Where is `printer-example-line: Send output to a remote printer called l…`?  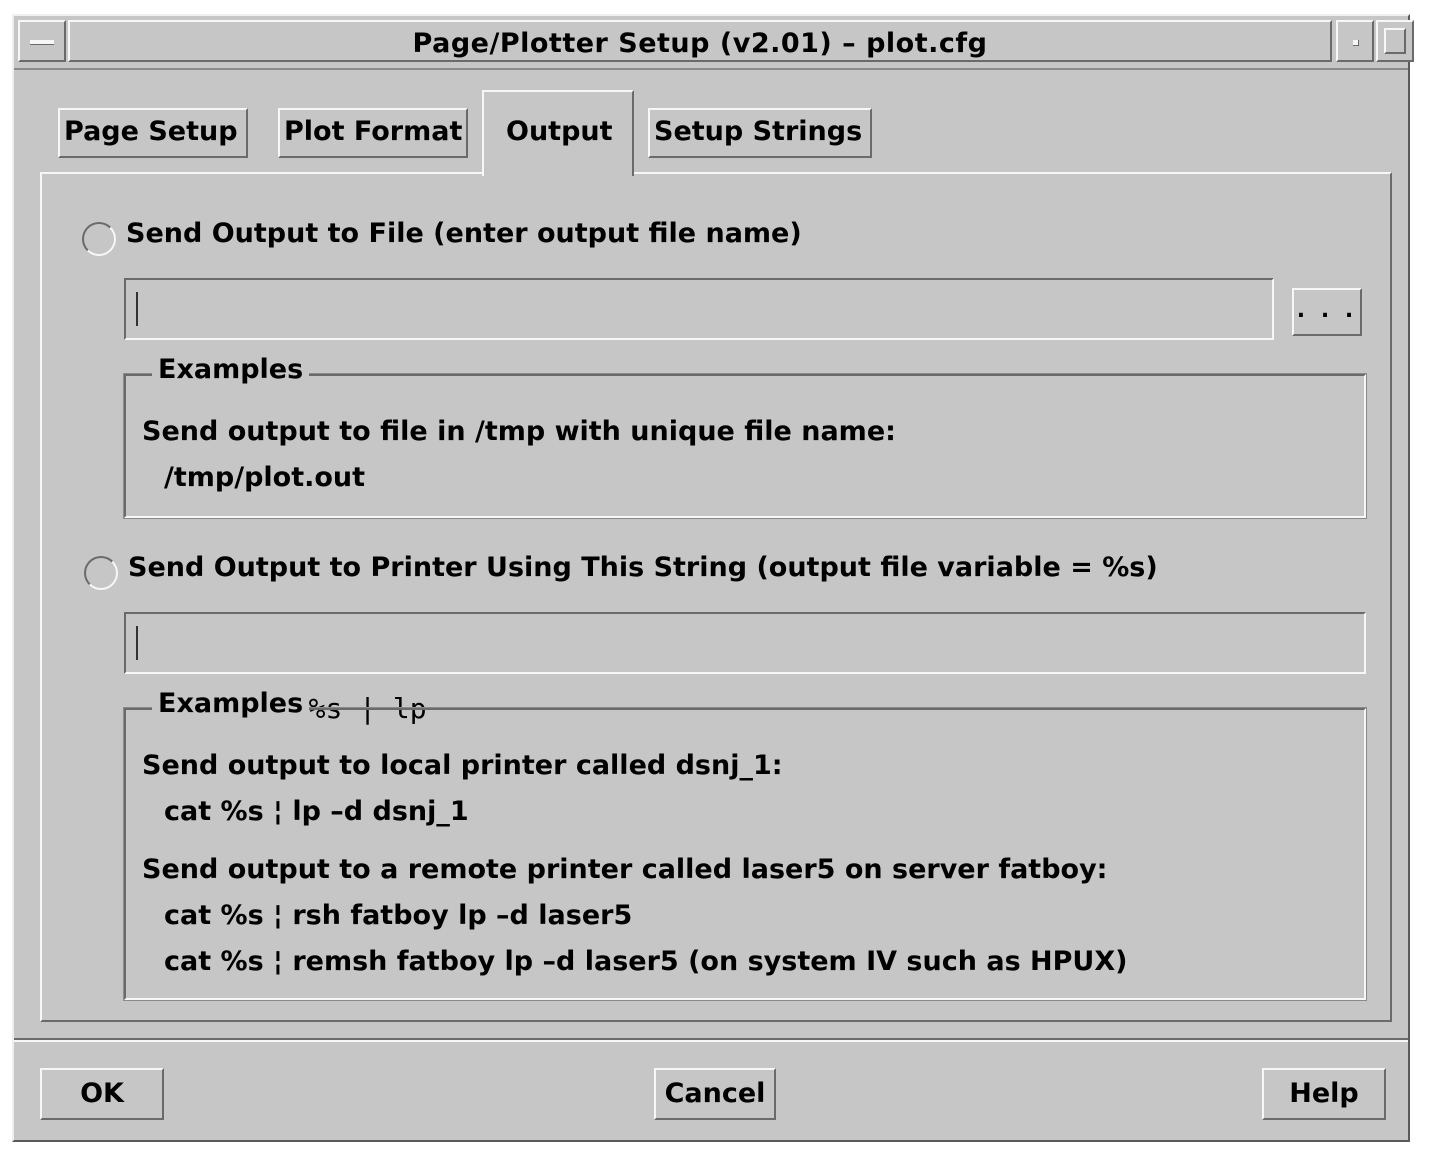
printer-example-line: Send output to a remote printer called l… is located at coordinates (625, 869).